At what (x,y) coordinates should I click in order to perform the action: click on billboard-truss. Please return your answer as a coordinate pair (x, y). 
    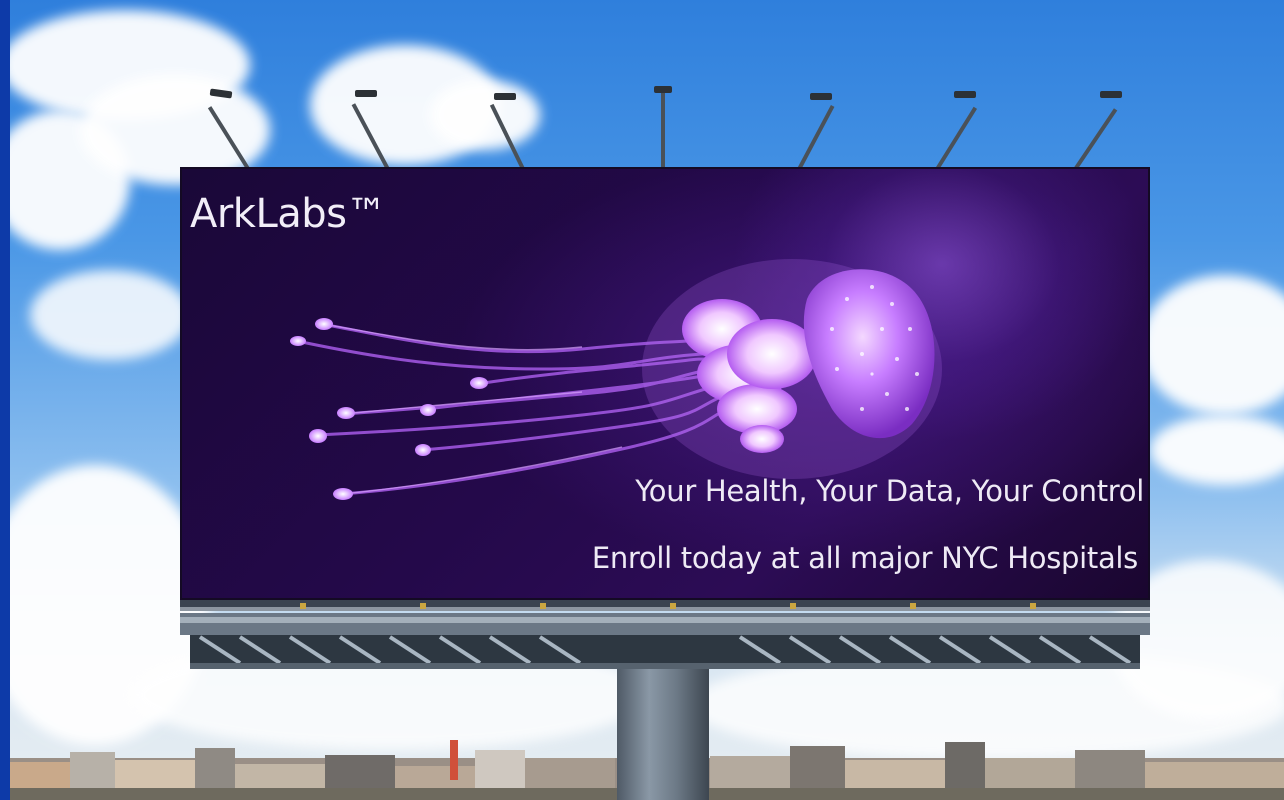
    Looking at the image, I should click on (665, 633).